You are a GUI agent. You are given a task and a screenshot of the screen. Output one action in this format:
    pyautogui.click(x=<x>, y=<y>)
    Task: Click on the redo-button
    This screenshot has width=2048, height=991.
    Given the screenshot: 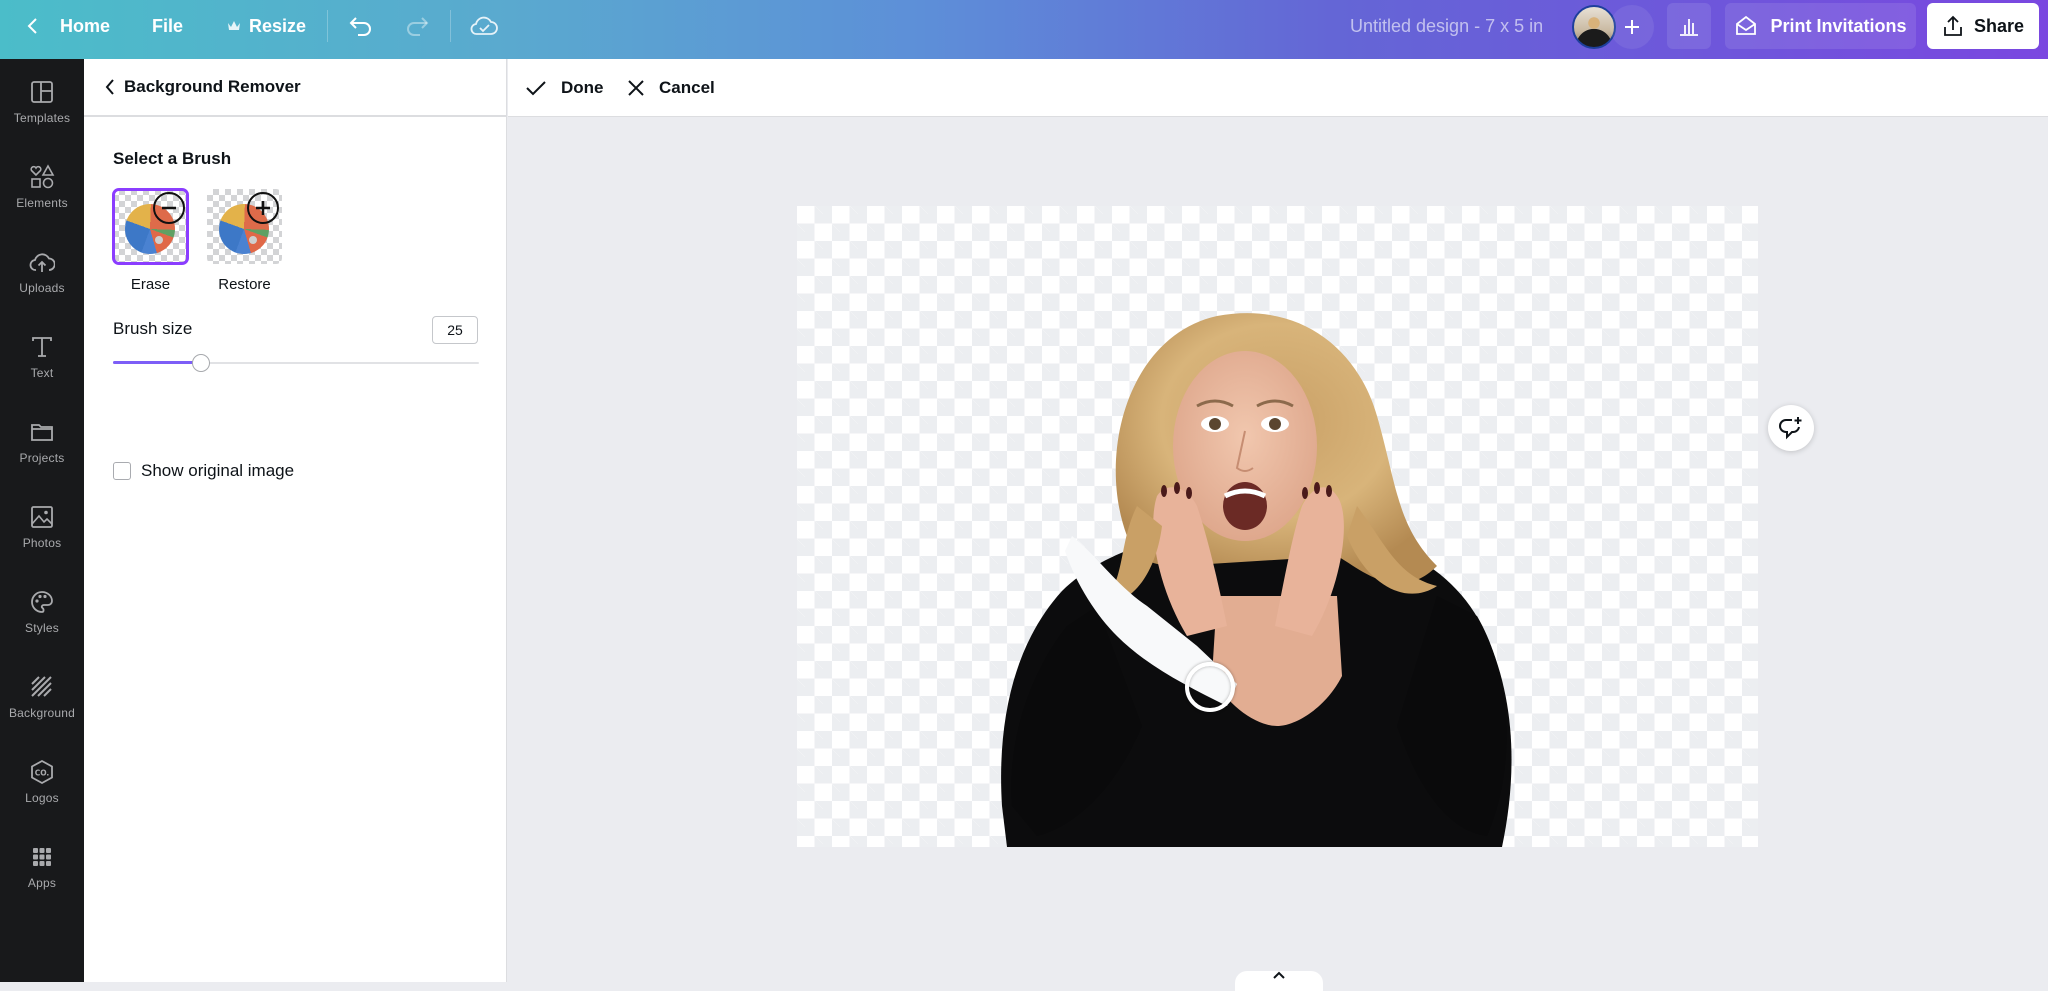 What is the action you would take?
    pyautogui.click(x=417, y=26)
    